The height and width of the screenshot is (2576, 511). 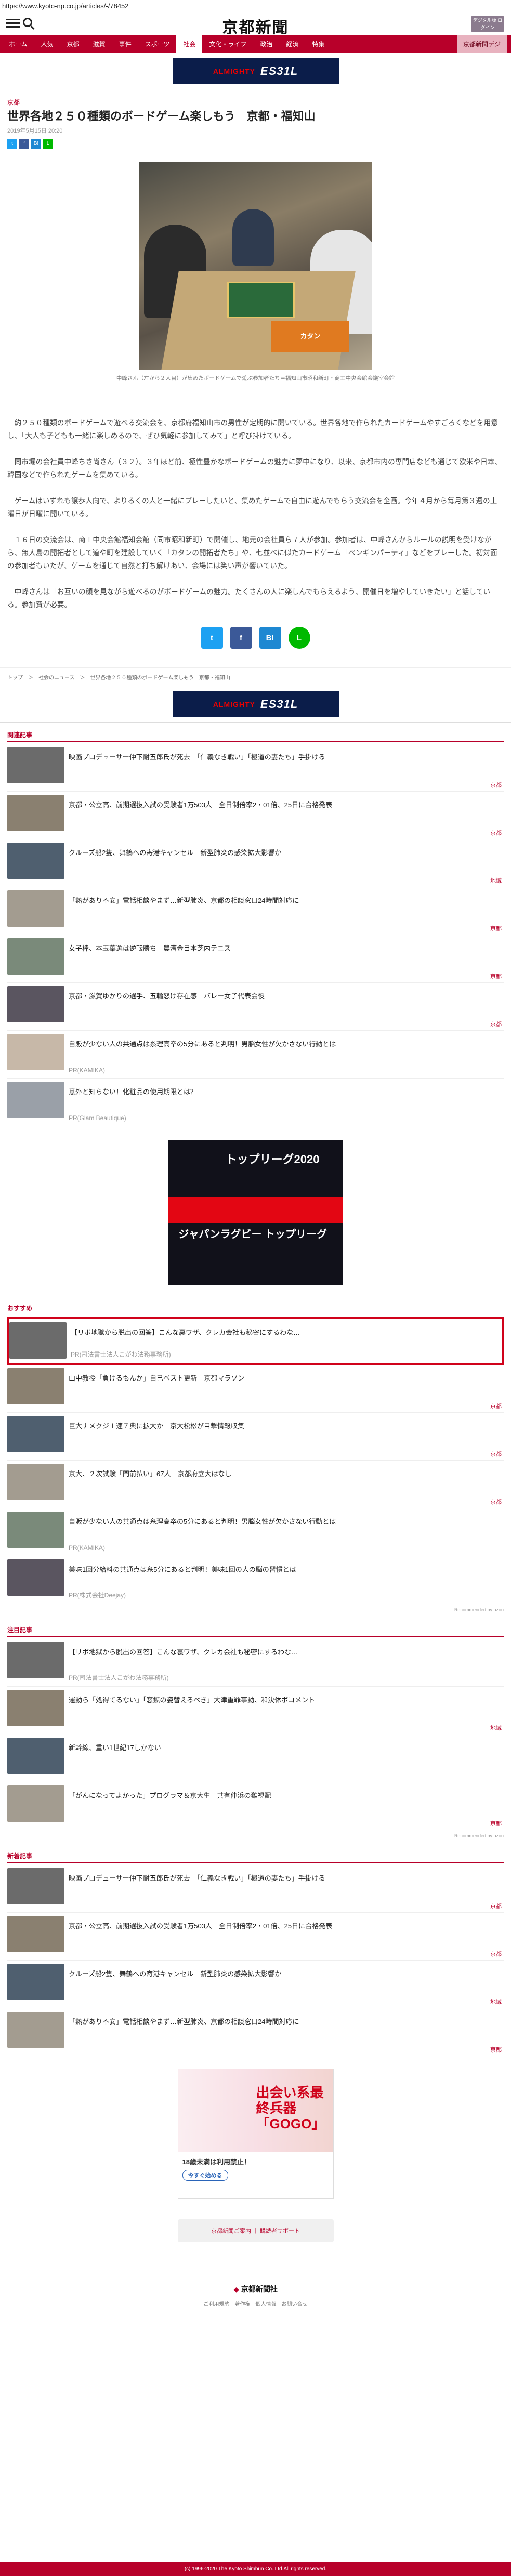 What do you see at coordinates (267, 44) in the screenshot?
I see `nav-item: 政治` at bounding box center [267, 44].